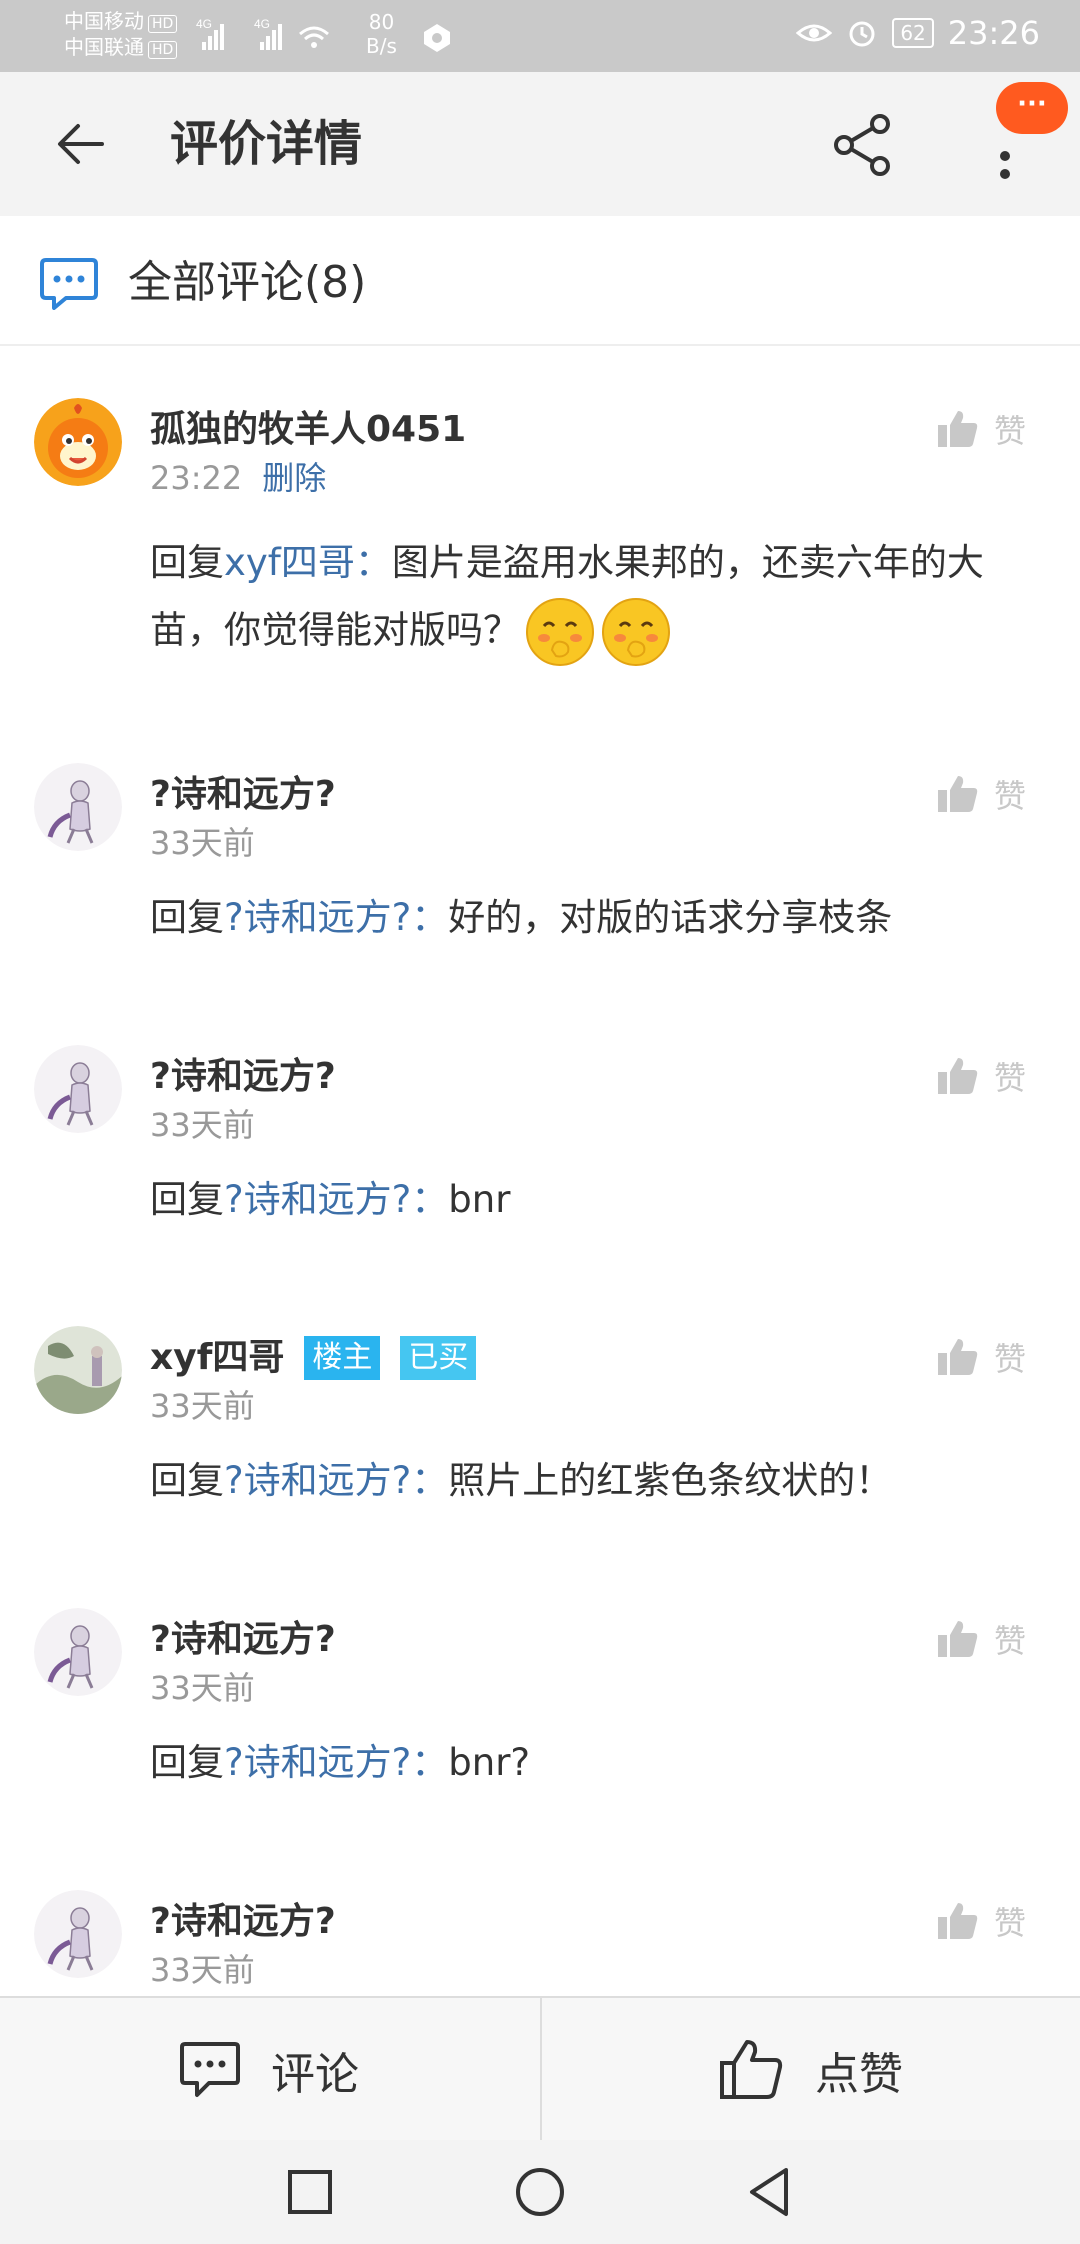 The height and width of the screenshot is (2244, 1080). What do you see at coordinates (69, 284) in the screenshot?
I see `comments-icon` at bounding box center [69, 284].